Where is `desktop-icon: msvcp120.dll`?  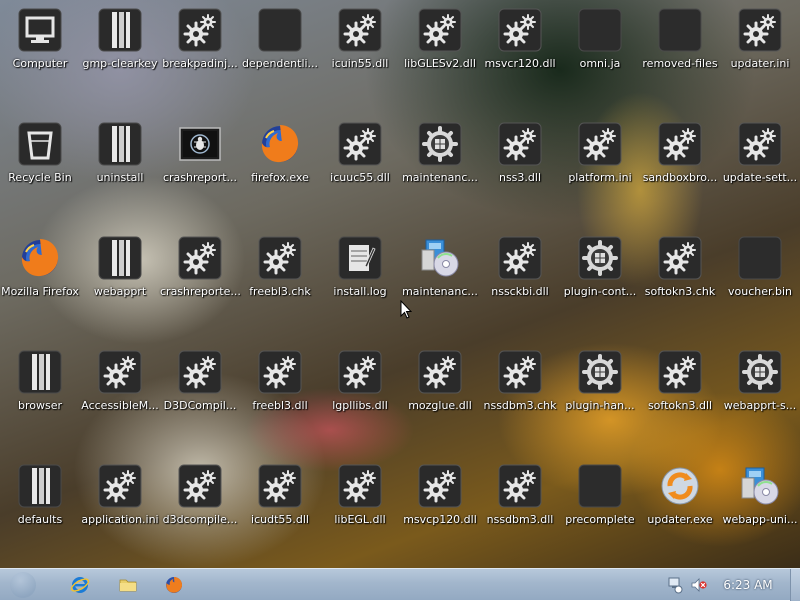
desktop-icon: msvcp120.dll is located at coordinates (440, 512).